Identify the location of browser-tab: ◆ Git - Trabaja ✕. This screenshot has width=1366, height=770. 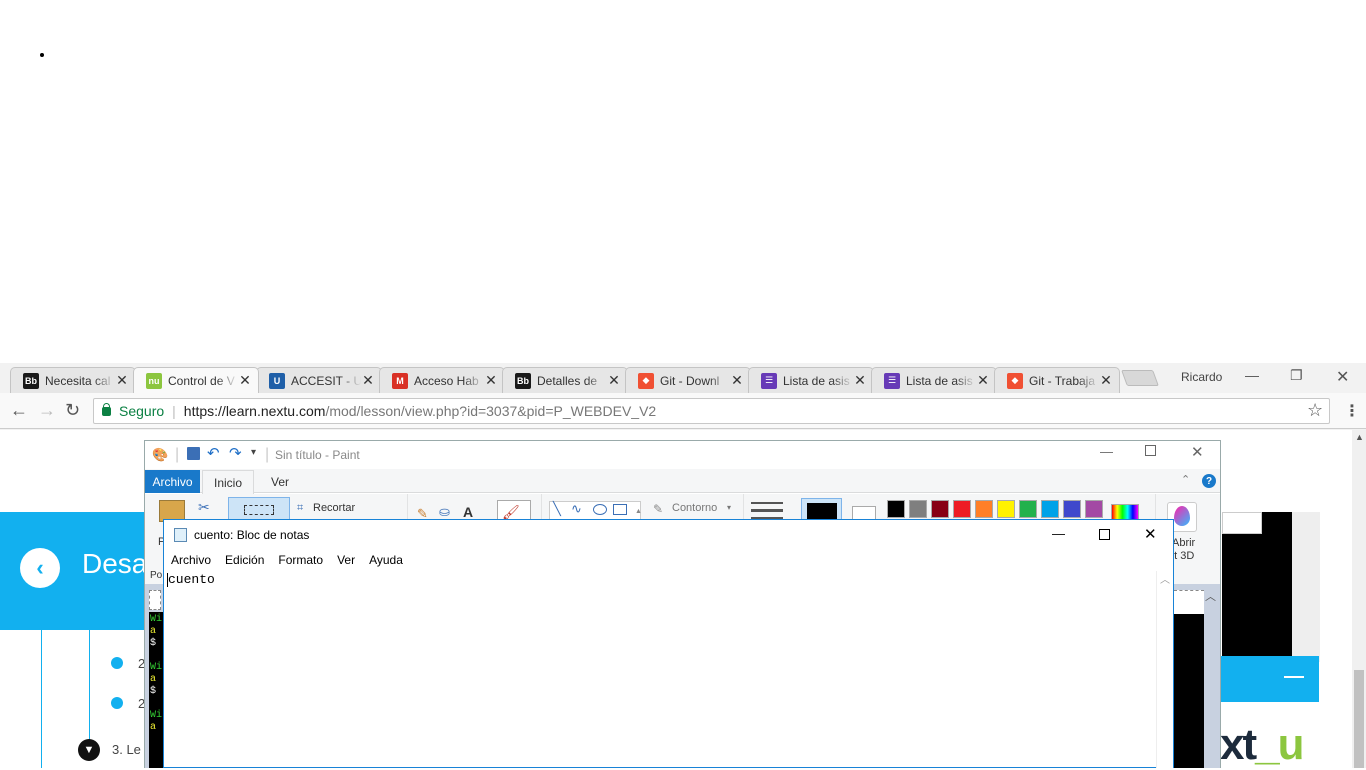
(1057, 380).